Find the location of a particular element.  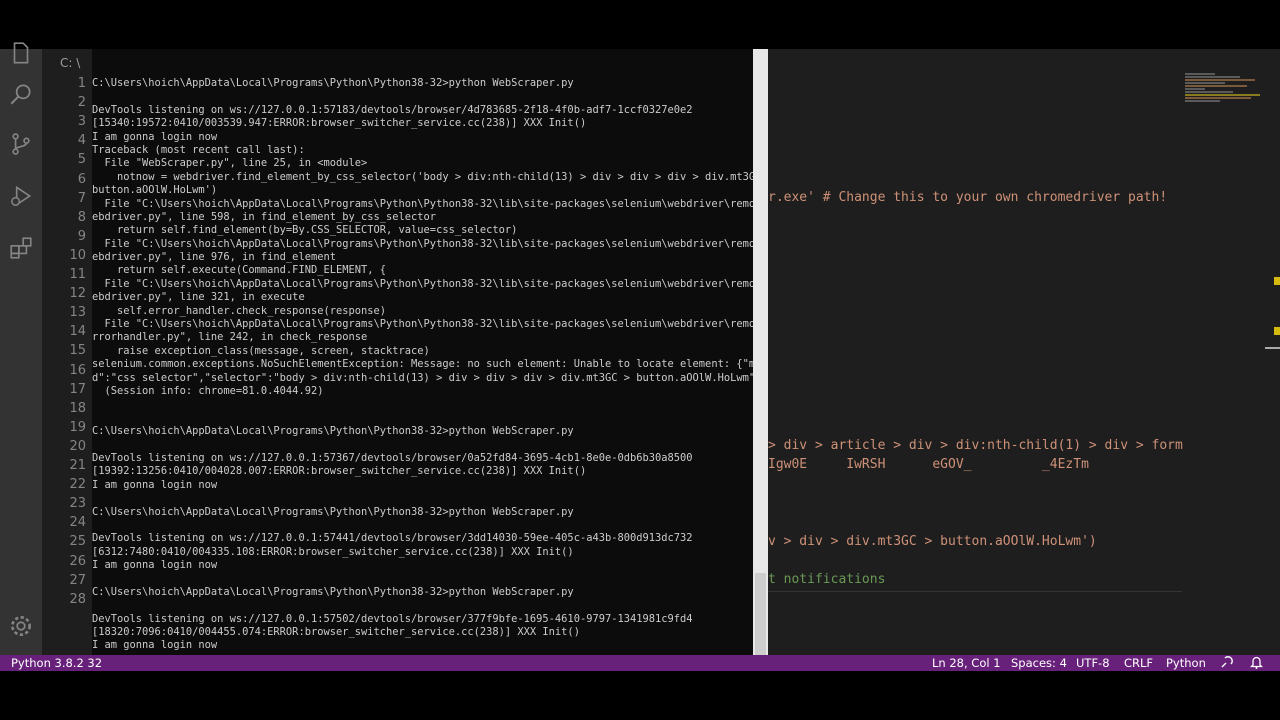

feedback-icon is located at coordinates (1227, 663).